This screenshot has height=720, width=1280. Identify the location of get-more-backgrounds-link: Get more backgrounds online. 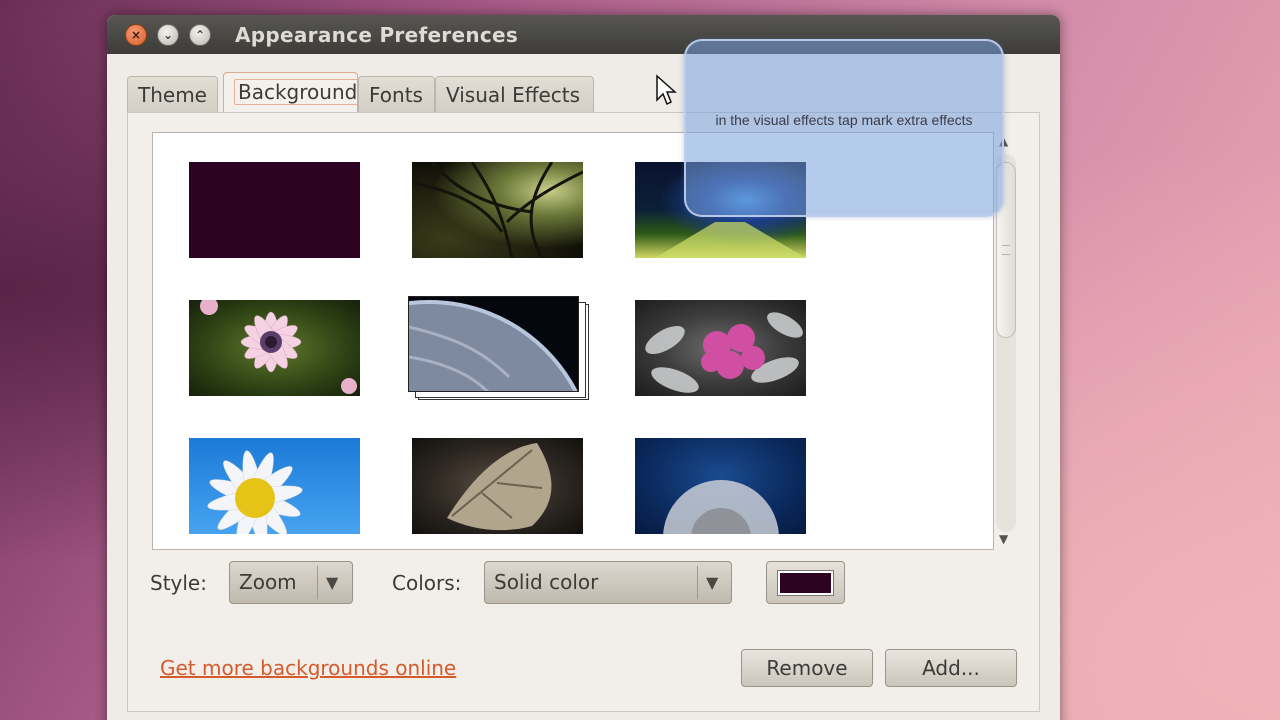
(308, 668).